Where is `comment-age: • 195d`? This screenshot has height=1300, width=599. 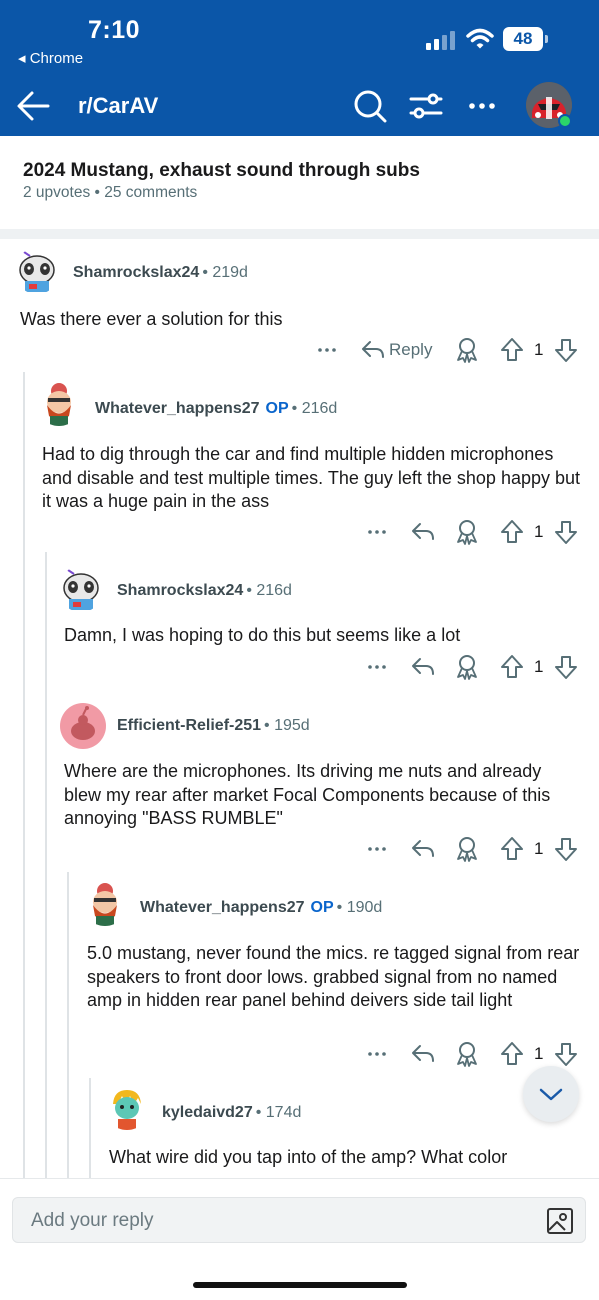
comment-age: • 195d is located at coordinates (287, 725).